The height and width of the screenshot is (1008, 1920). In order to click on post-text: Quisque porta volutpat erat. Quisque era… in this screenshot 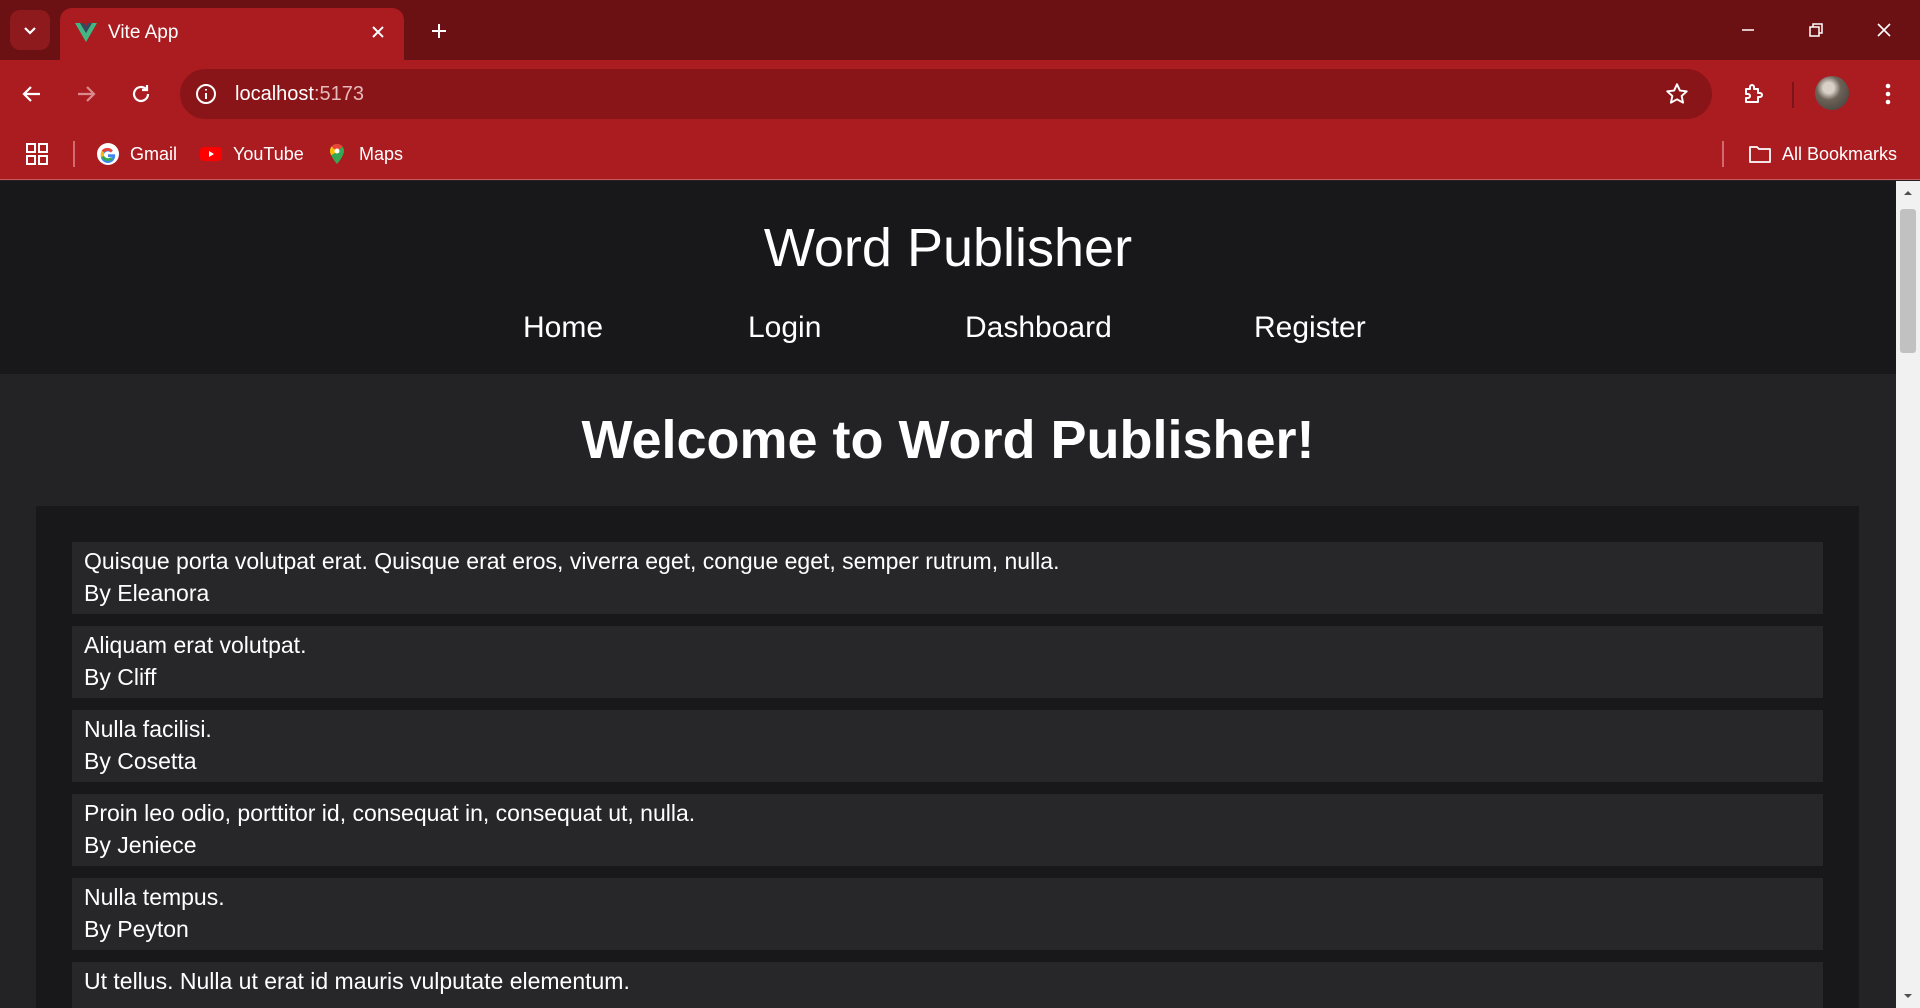, I will do `click(572, 561)`.